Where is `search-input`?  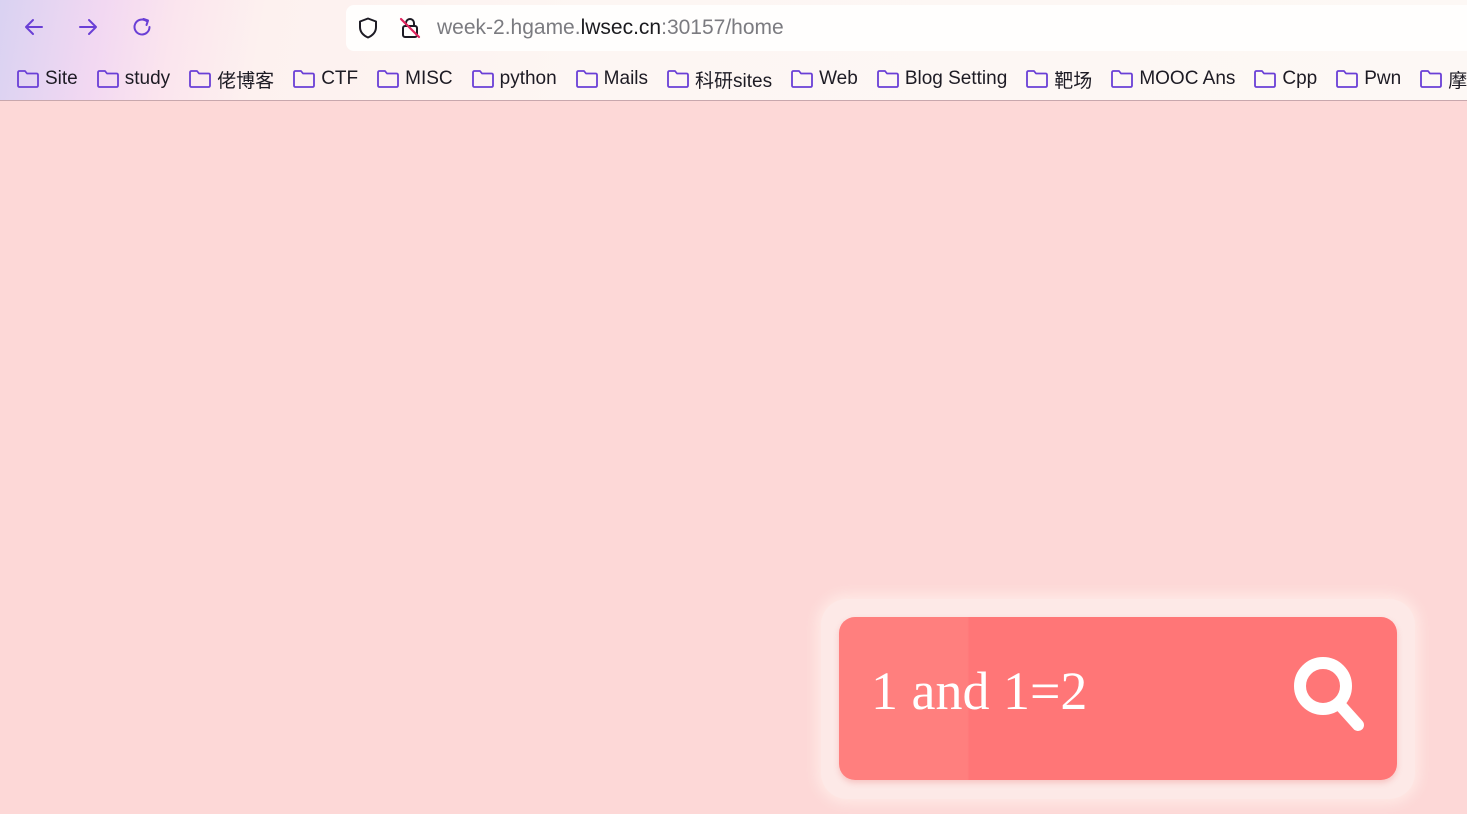 search-input is located at coordinates (1071, 691).